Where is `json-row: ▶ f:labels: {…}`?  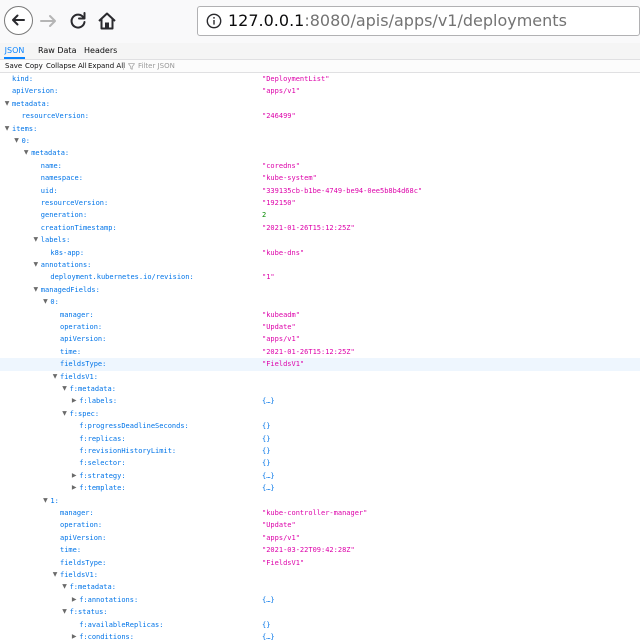
json-row: ▶ f:labels: {…} is located at coordinates (320, 401).